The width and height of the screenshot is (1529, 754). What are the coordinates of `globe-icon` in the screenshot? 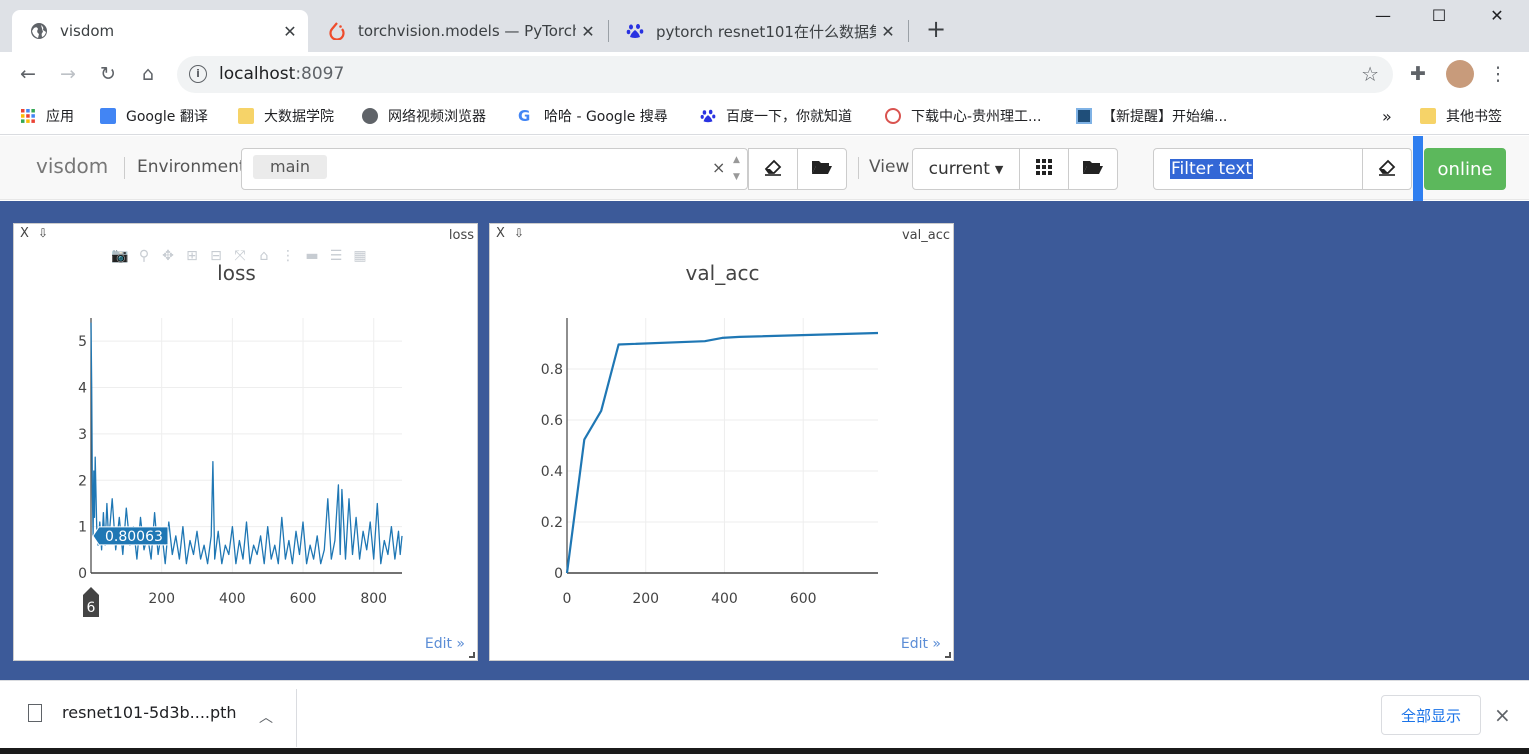 It's located at (39, 31).